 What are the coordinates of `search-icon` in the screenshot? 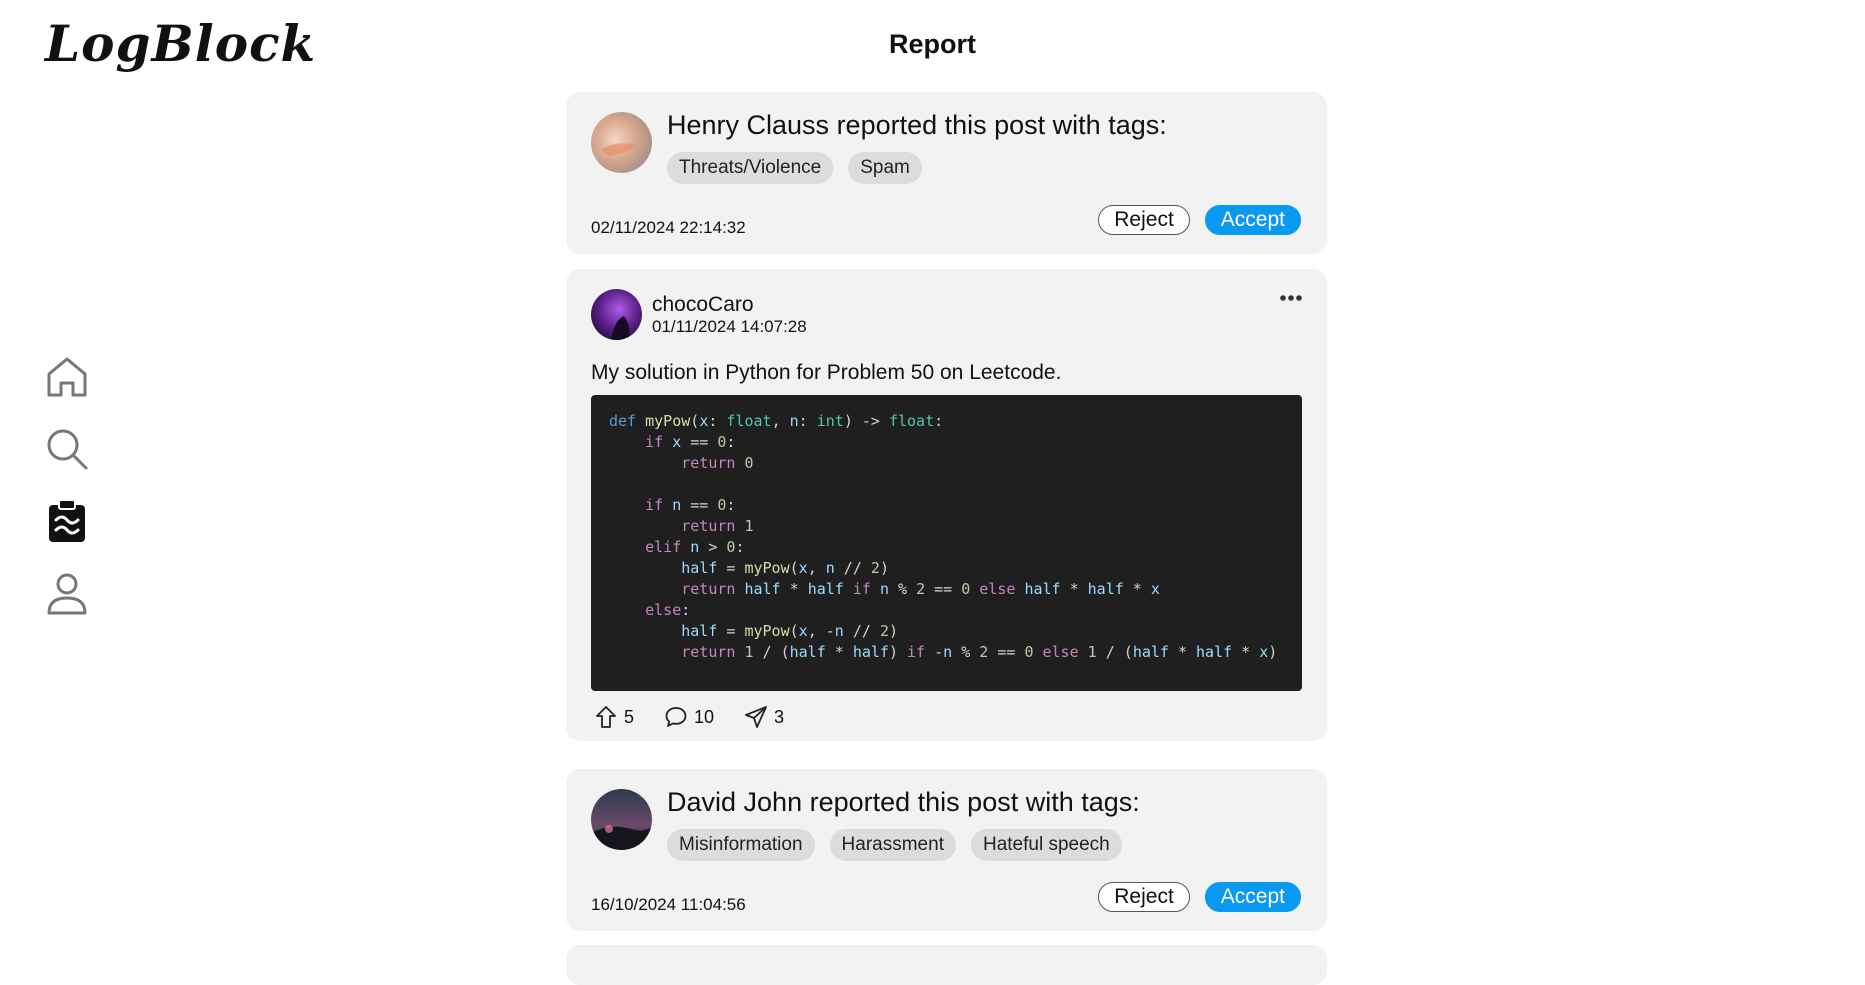 It's located at (67, 449).